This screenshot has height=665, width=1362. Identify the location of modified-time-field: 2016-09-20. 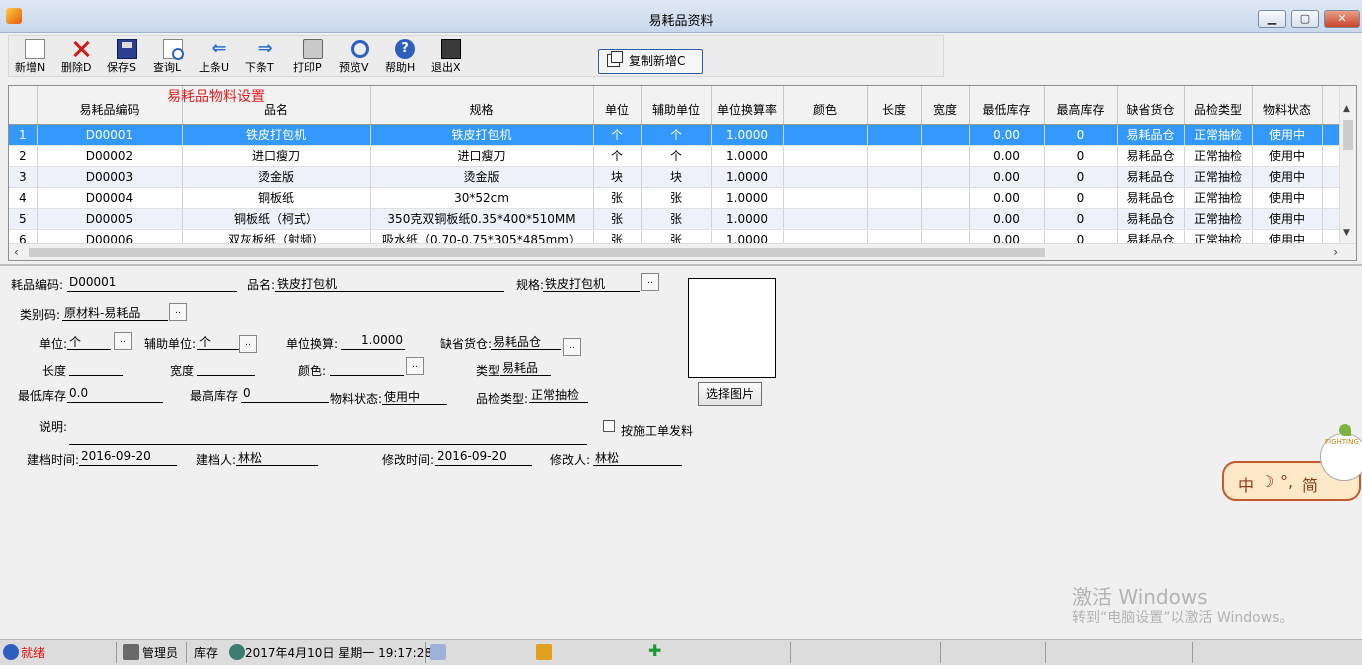
(483, 457).